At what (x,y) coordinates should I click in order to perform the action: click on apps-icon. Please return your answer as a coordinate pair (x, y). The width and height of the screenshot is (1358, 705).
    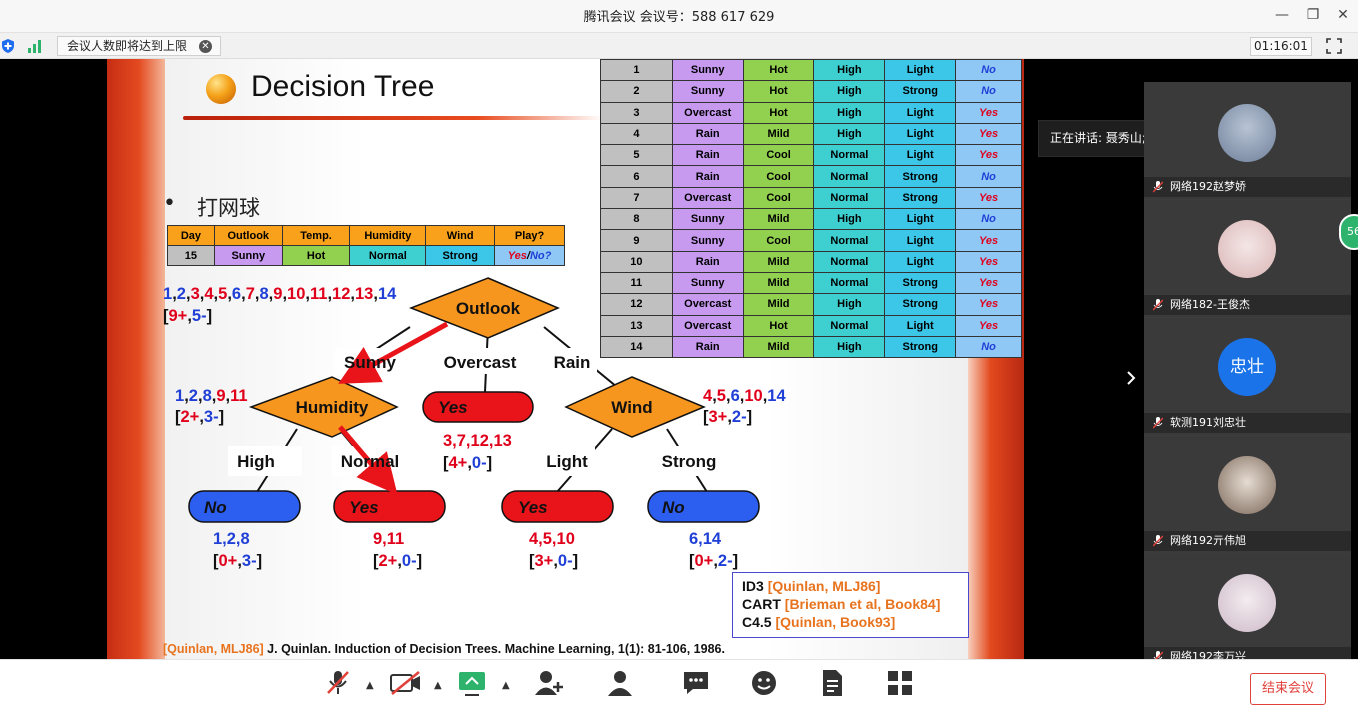
    Looking at the image, I should click on (900, 683).